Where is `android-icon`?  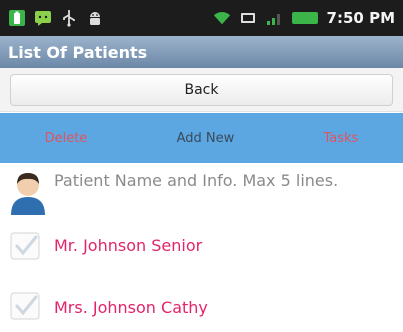
android-icon is located at coordinates (95, 18).